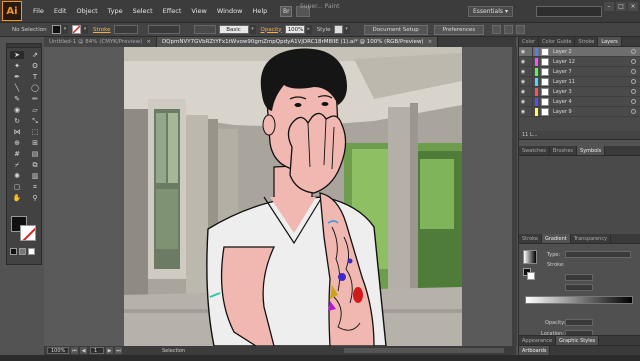 This screenshot has width=640, height=361. What do you see at coordinates (610, 41) in the screenshot?
I see `tab-layers: Layers` at bounding box center [610, 41].